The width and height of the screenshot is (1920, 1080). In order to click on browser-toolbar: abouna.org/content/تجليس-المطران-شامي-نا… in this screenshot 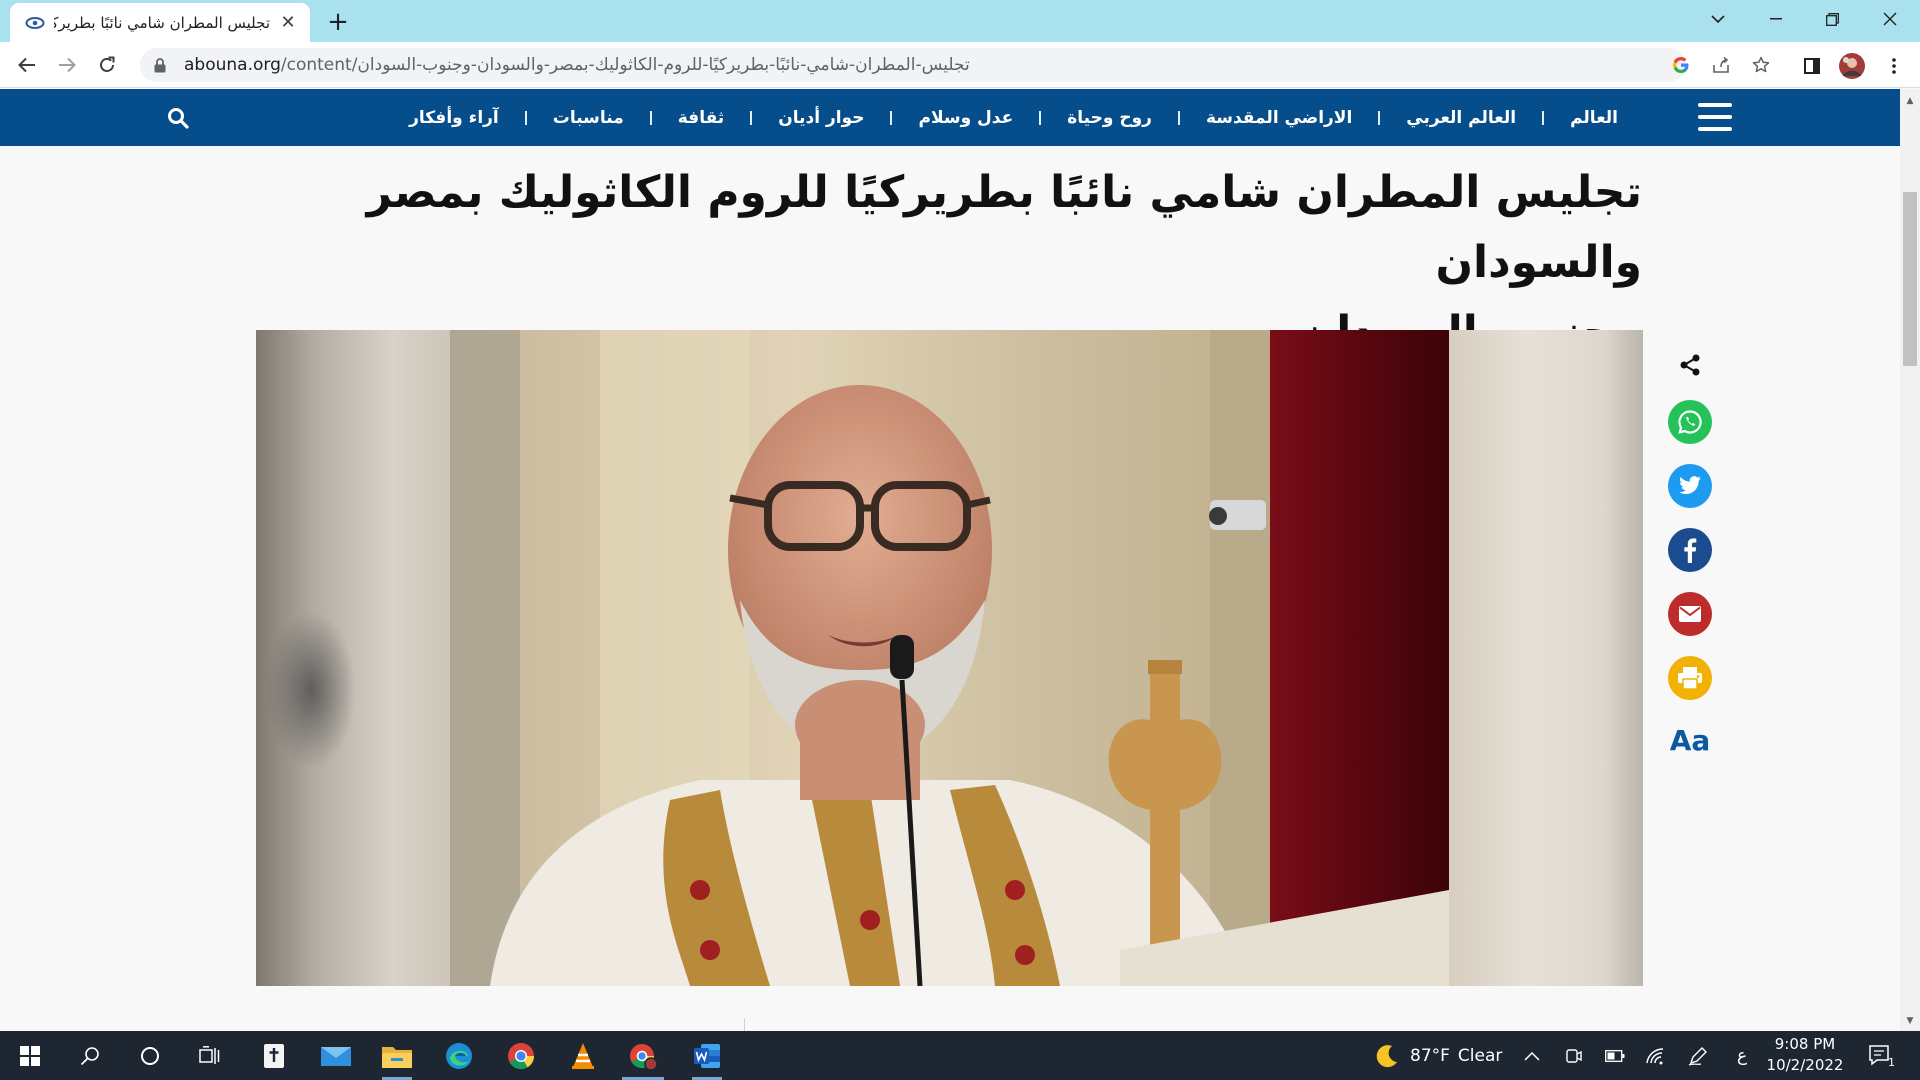, I will do `click(960, 65)`.